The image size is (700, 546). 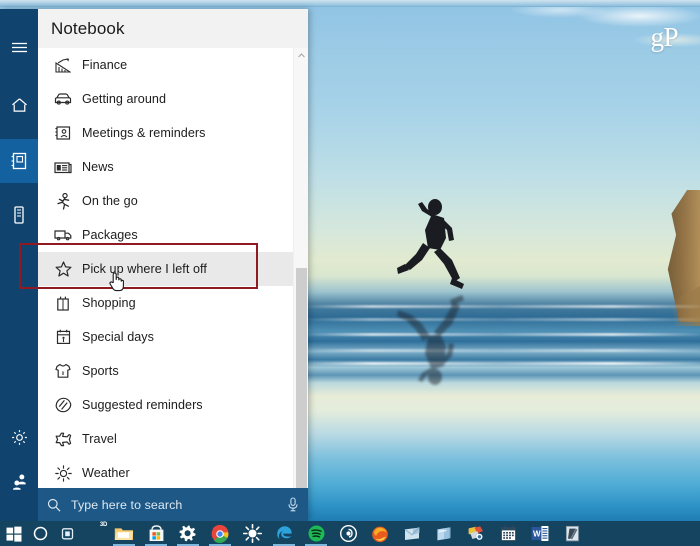 What do you see at coordinates (63, 405) in the screenshot?
I see `handshake-icon` at bounding box center [63, 405].